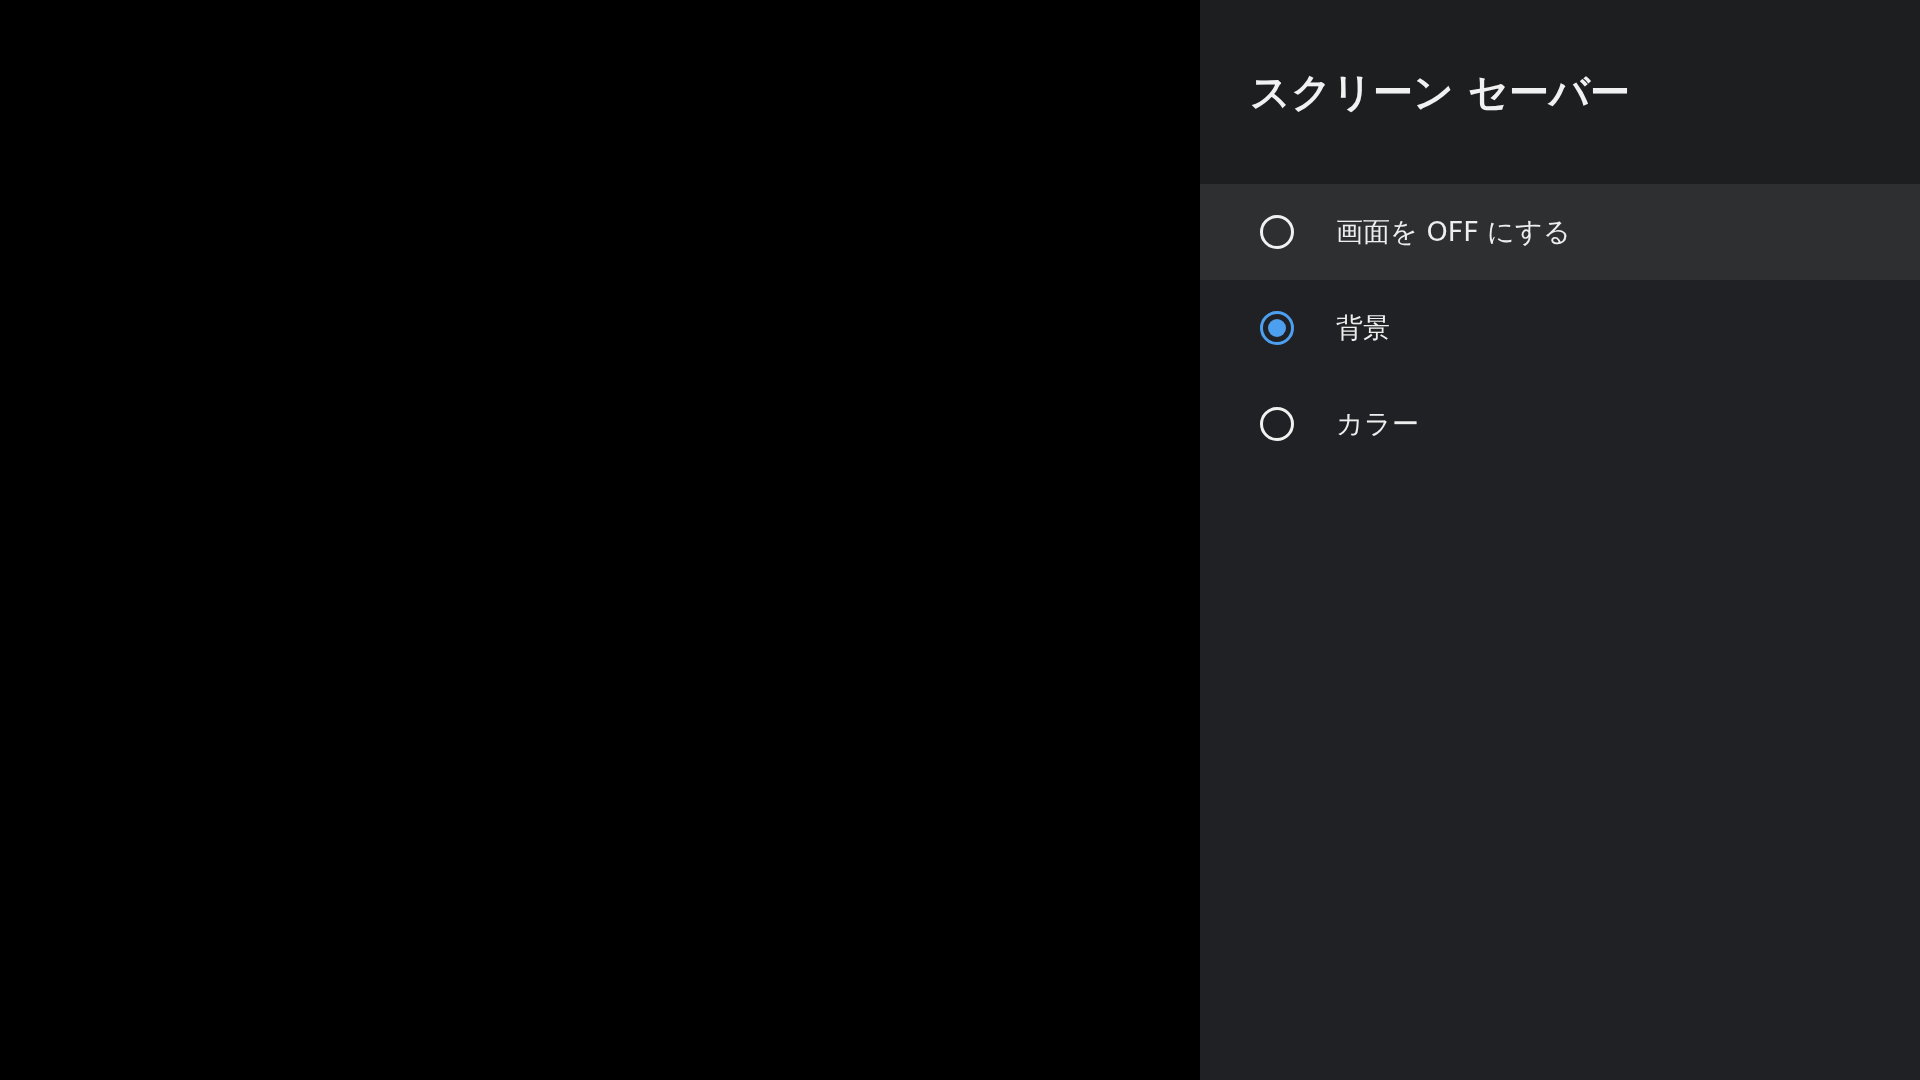  Describe the element at coordinates (1560, 424) in the screenshot. I see `option-item: カラー` at that location.